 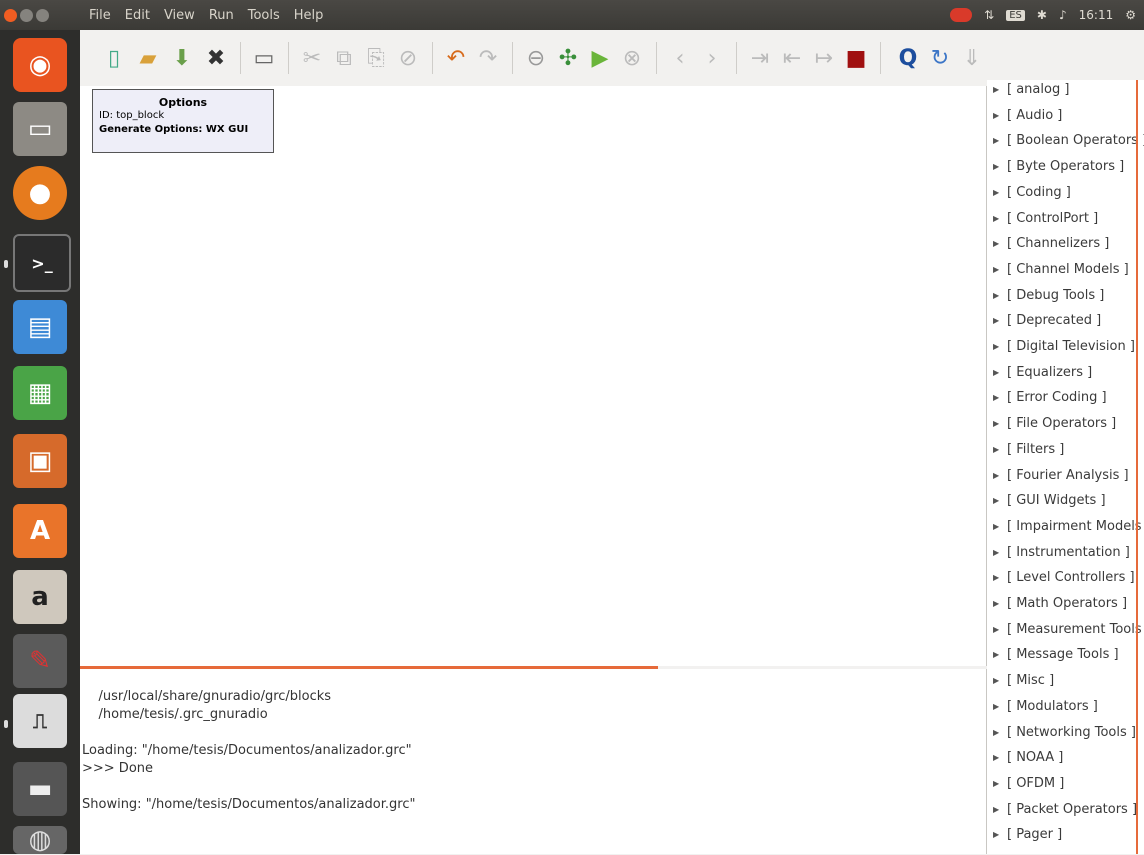 What do you see at coordinates (40, 193) in the screenshot?
I see `firefox-icon: ●` at bounding box center [40, 193].